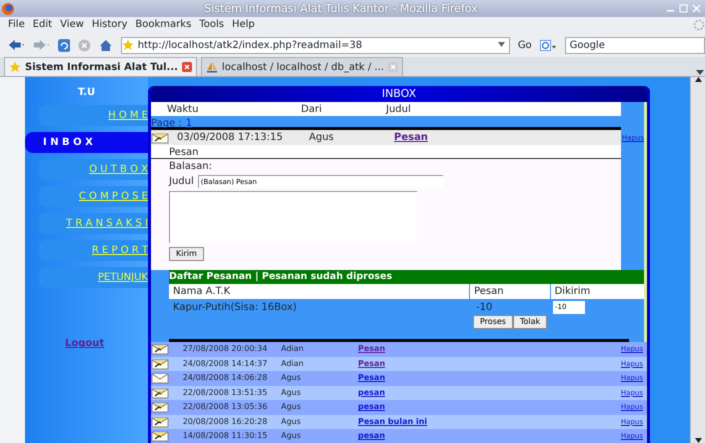  I want to click on sailboat-icon, so click(212, 67).